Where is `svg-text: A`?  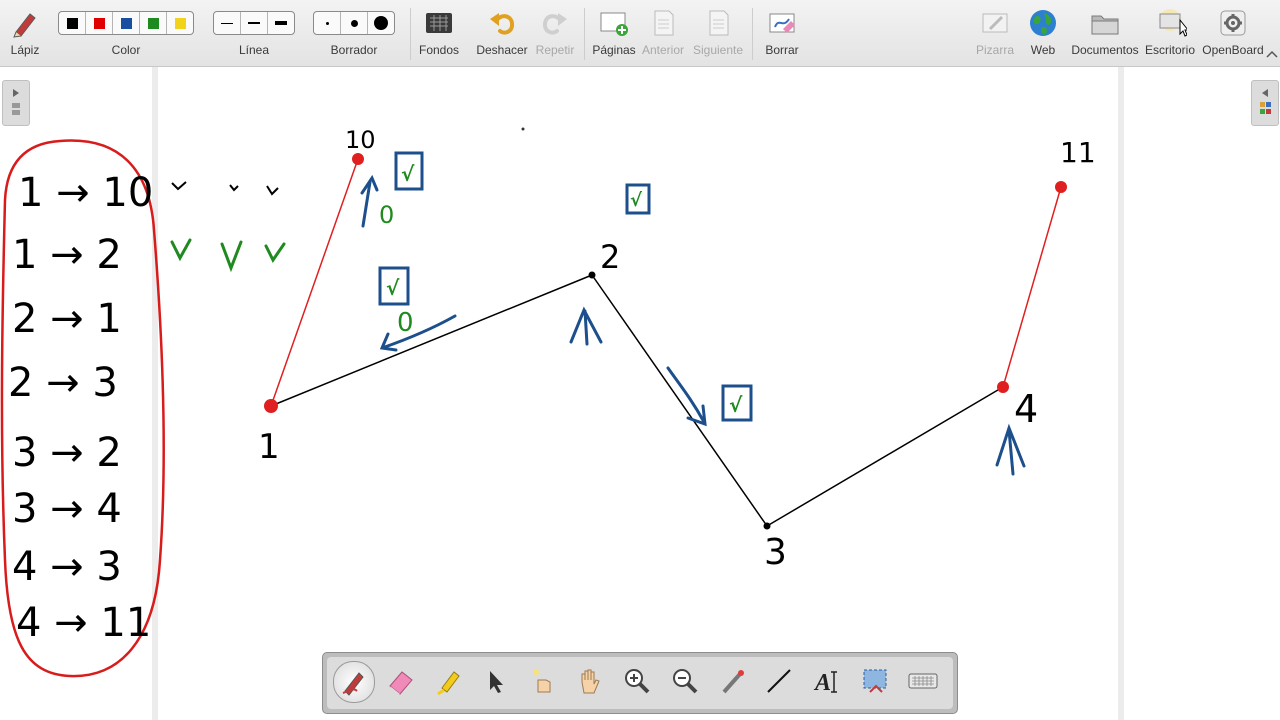
svg-text: A is located at coordinates (822, 683).